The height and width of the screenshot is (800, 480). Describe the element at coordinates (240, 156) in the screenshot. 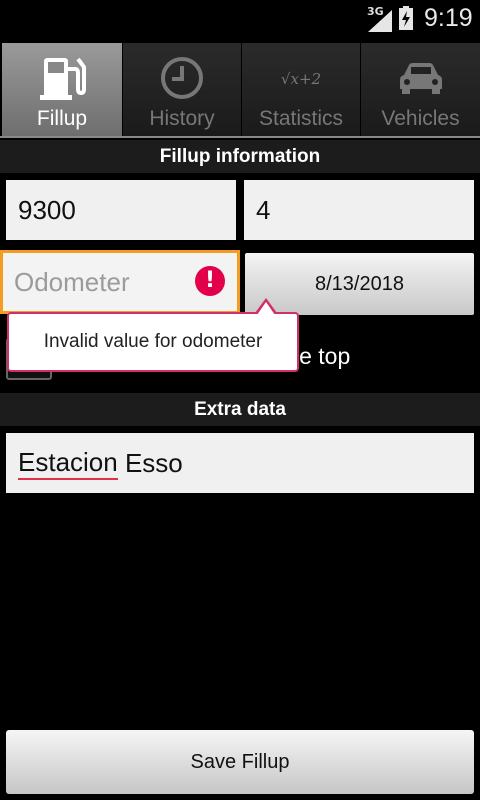

I see `fillup-section-header: Fillup information` at that location.